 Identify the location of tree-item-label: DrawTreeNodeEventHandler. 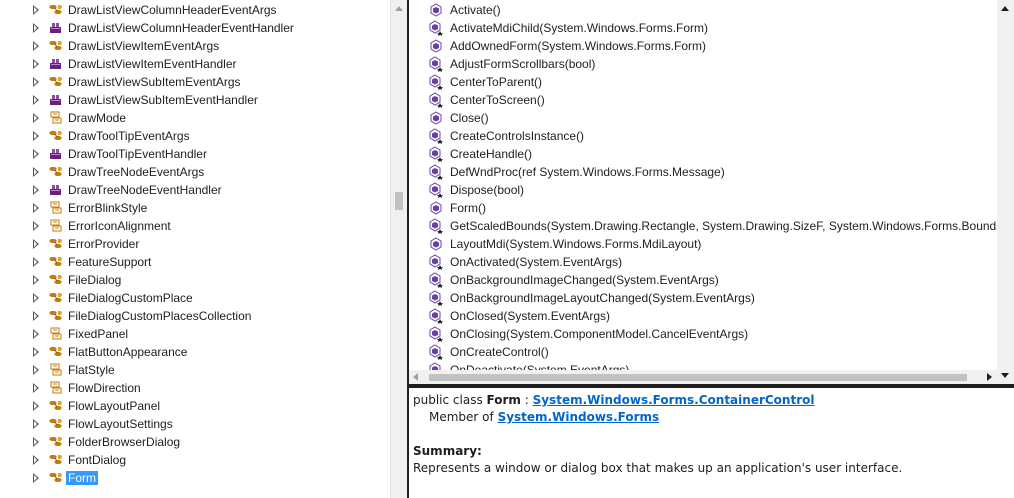
(145, 190).